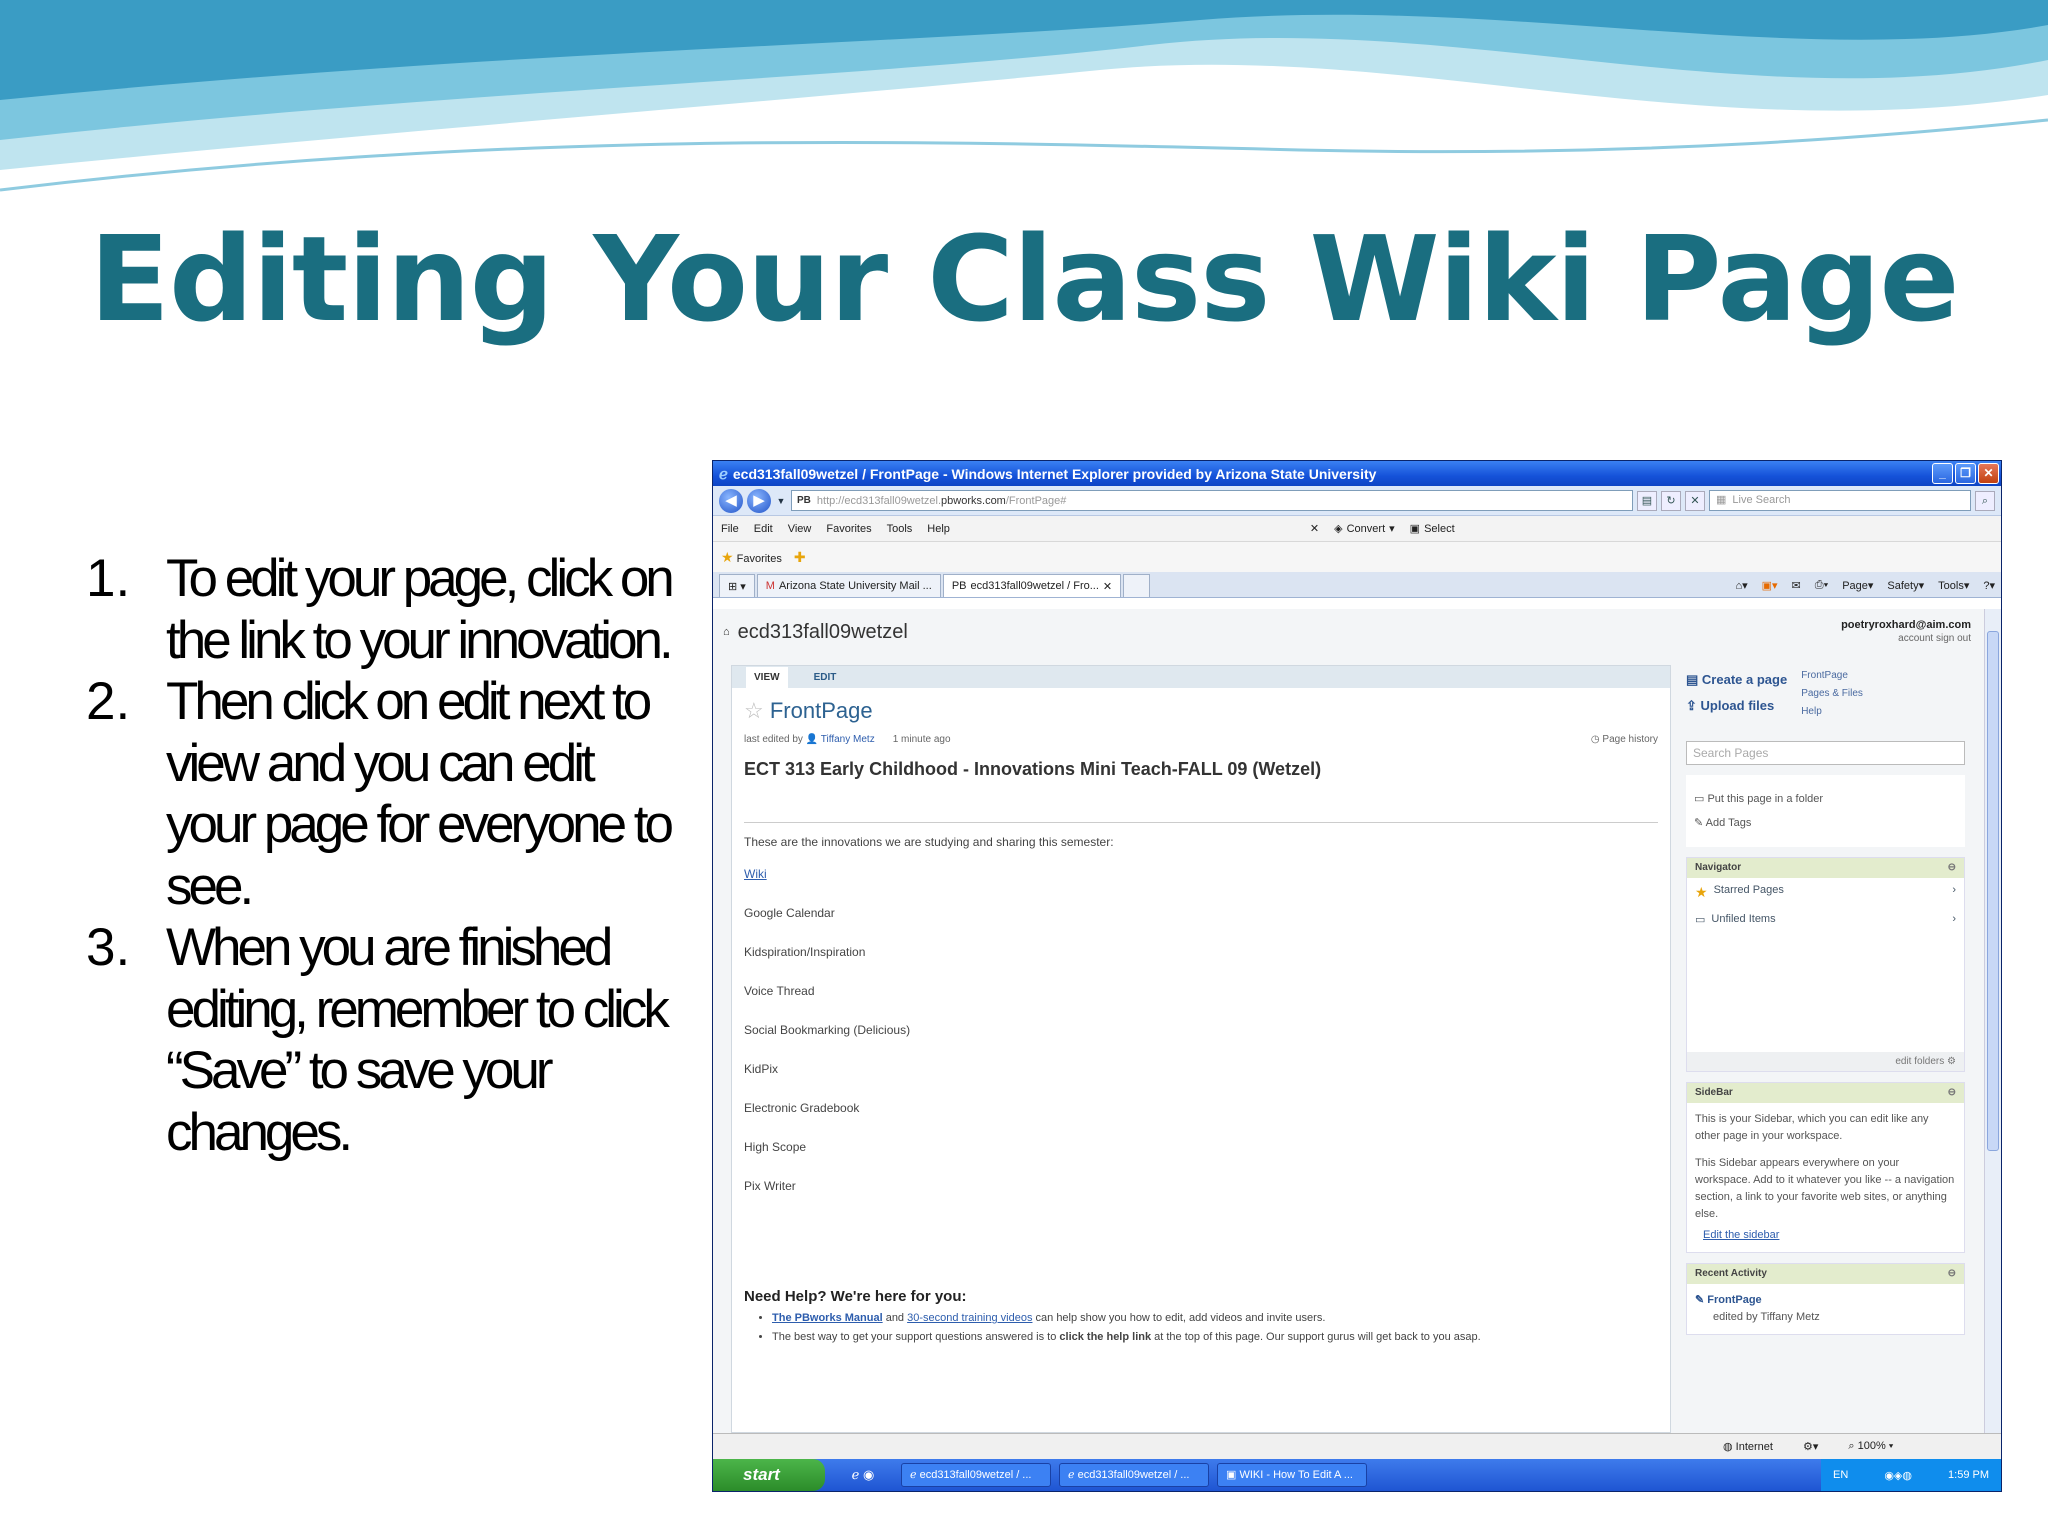 This screenshot has height=1536, width=2048. I want to click on language-indicator: EN, so click(1840, 1475).